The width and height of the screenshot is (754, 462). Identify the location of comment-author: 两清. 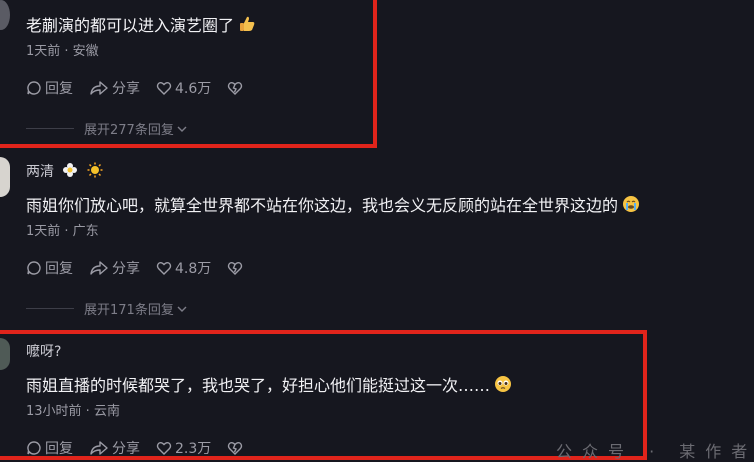
(64, 171).